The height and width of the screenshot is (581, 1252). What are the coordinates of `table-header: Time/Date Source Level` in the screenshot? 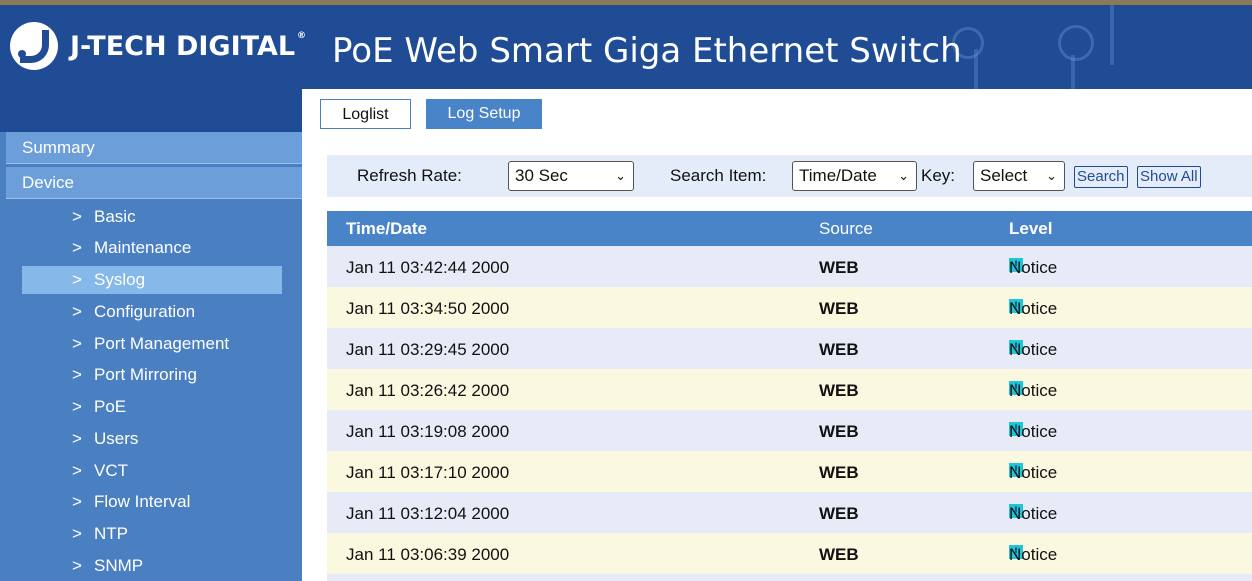 It's located at (789, 228).